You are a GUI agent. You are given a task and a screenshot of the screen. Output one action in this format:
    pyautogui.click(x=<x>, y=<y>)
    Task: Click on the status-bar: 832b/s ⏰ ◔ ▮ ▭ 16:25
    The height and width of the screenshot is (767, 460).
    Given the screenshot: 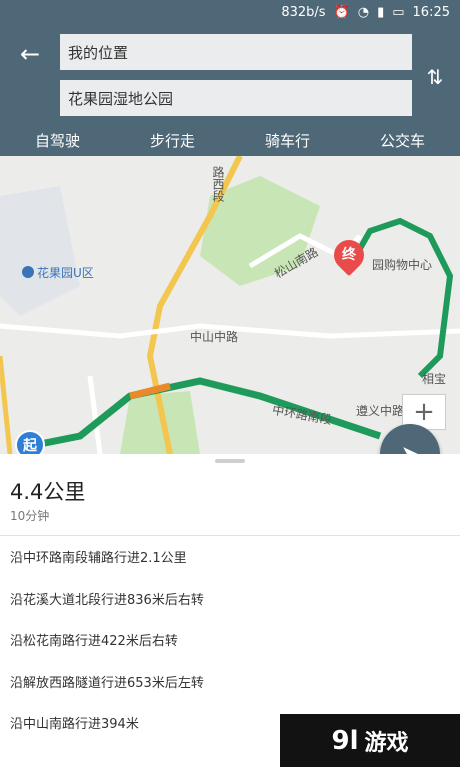 What is the action you would take?
    pyautogui.click(x=230, y=12)
    